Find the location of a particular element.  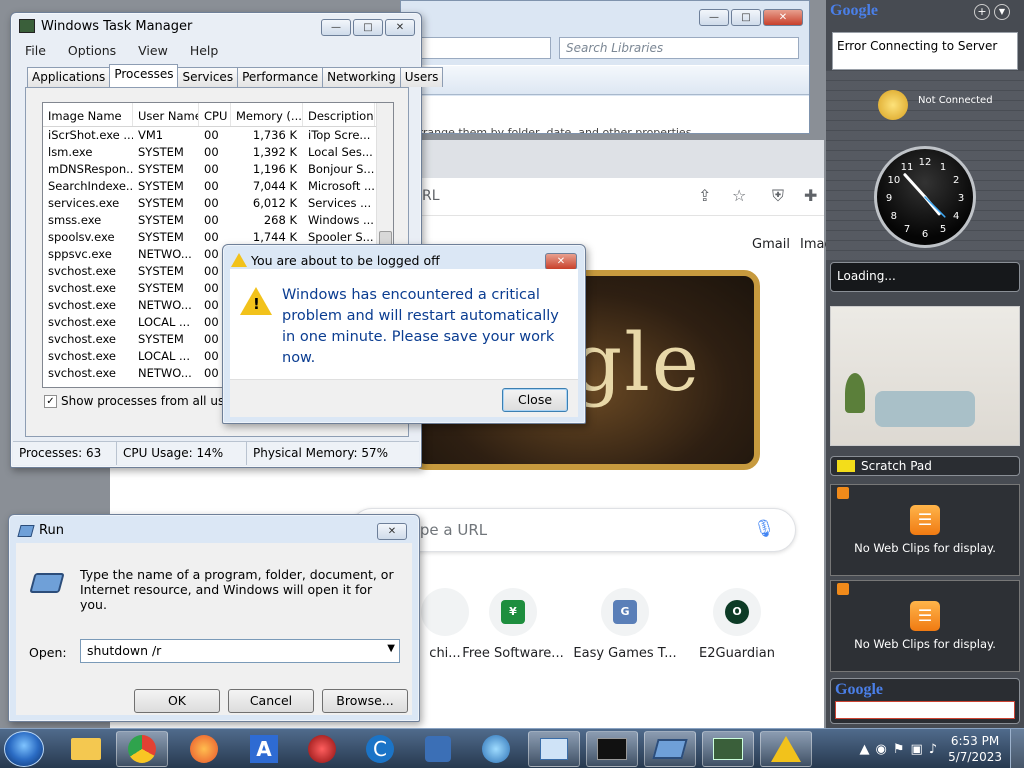

gmail-link: Gmail is located at coordinates (771, 244).